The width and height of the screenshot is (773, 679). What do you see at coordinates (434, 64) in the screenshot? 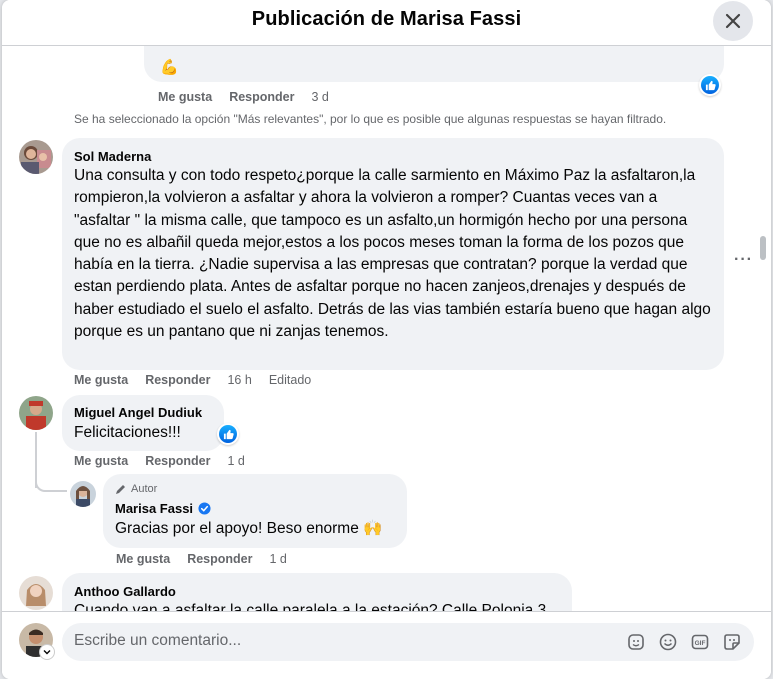
I see `comment-bubble-top: 💪` at bounding box center [434, 64].